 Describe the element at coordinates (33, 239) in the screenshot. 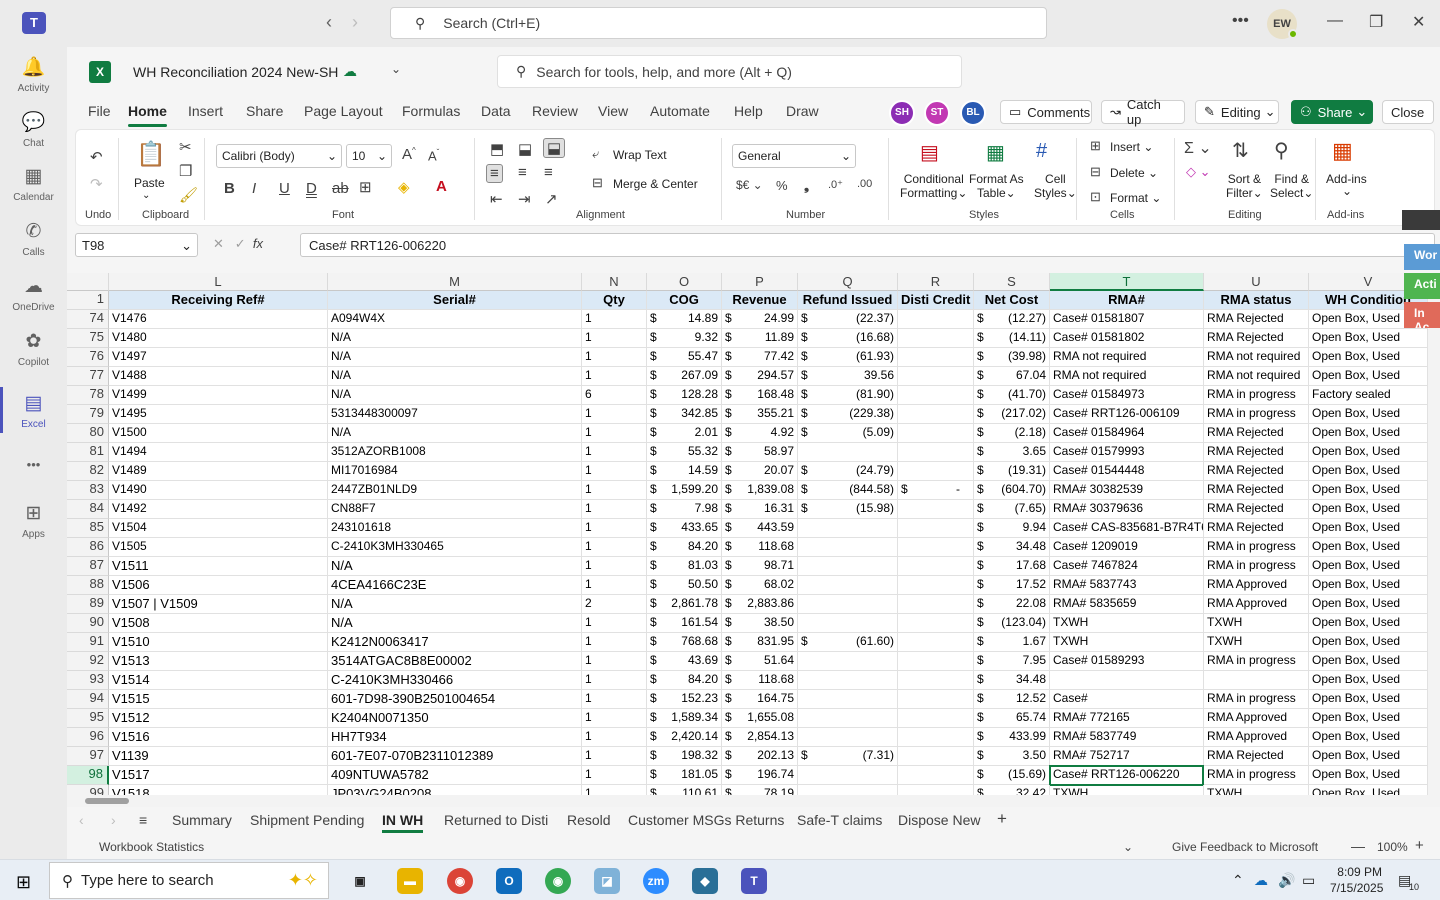

I see `rail-calls: ✆ Calls` at that location.